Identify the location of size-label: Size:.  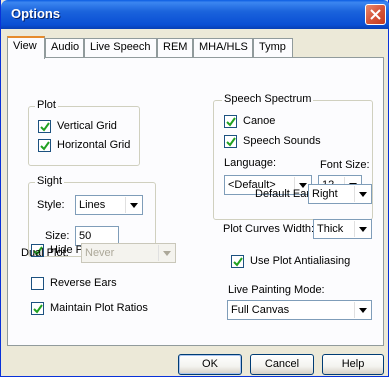
(57, 236).